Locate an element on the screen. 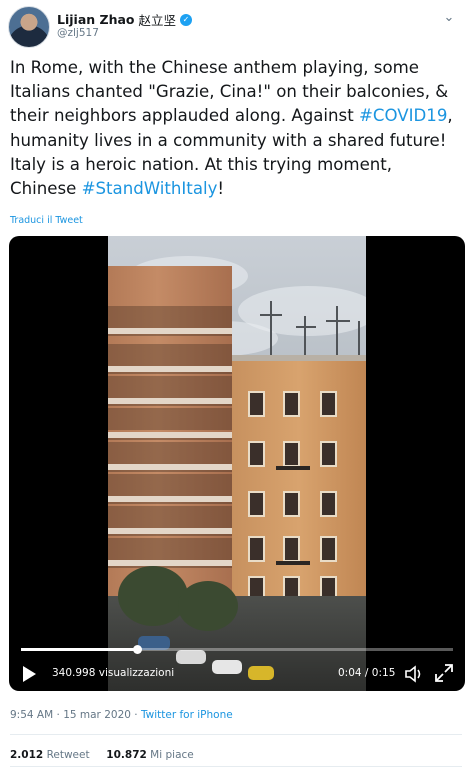 This screenshot has height=768, width=472. video-time: 0:04 / 0:15 is located at coordinates (367, 673).